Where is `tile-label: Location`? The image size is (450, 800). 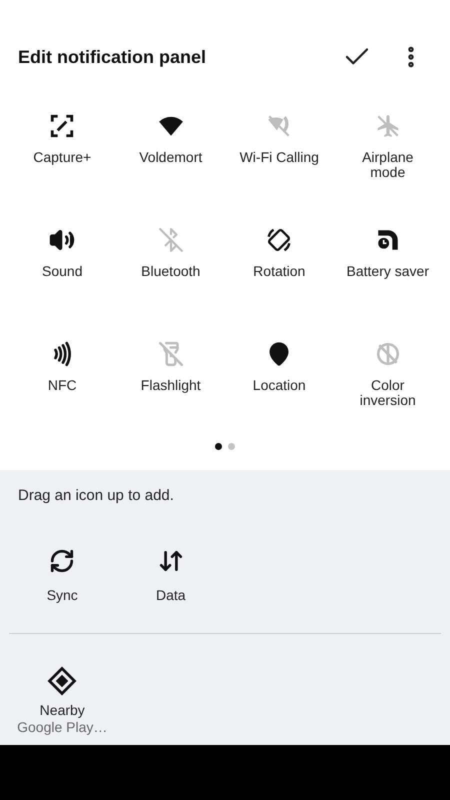 tile-label: Location is located at coordinates (279, 385).